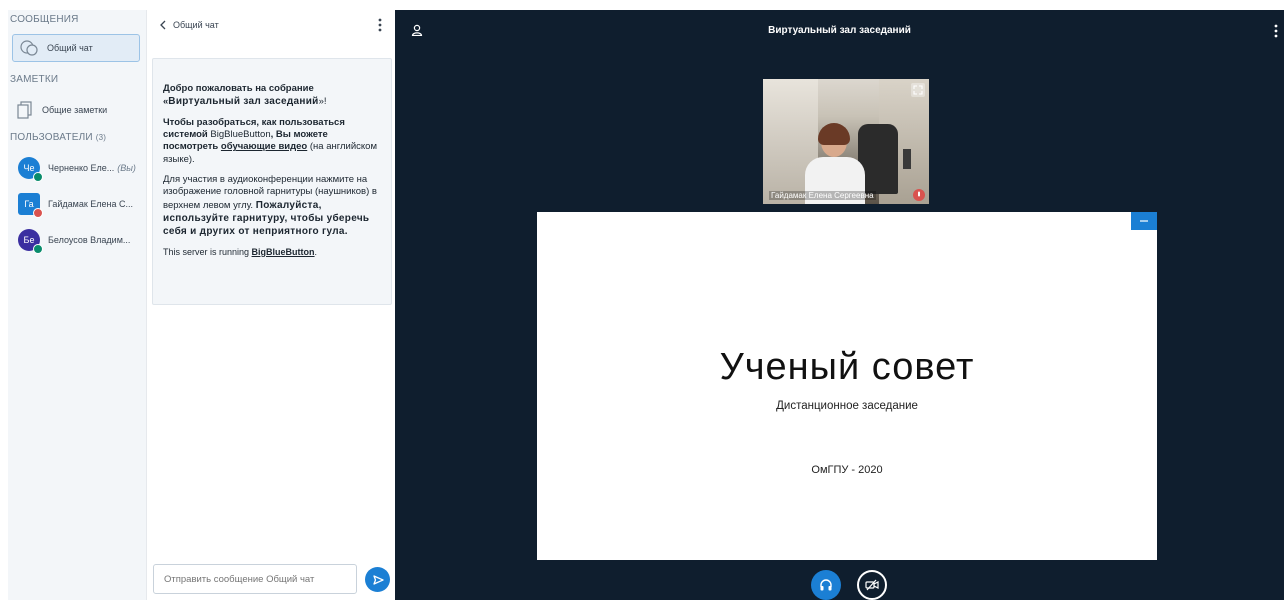  What do you see at coordinates (24, 110) in the screenshot?
I see `document-icon` at bounding box center [24, 110].